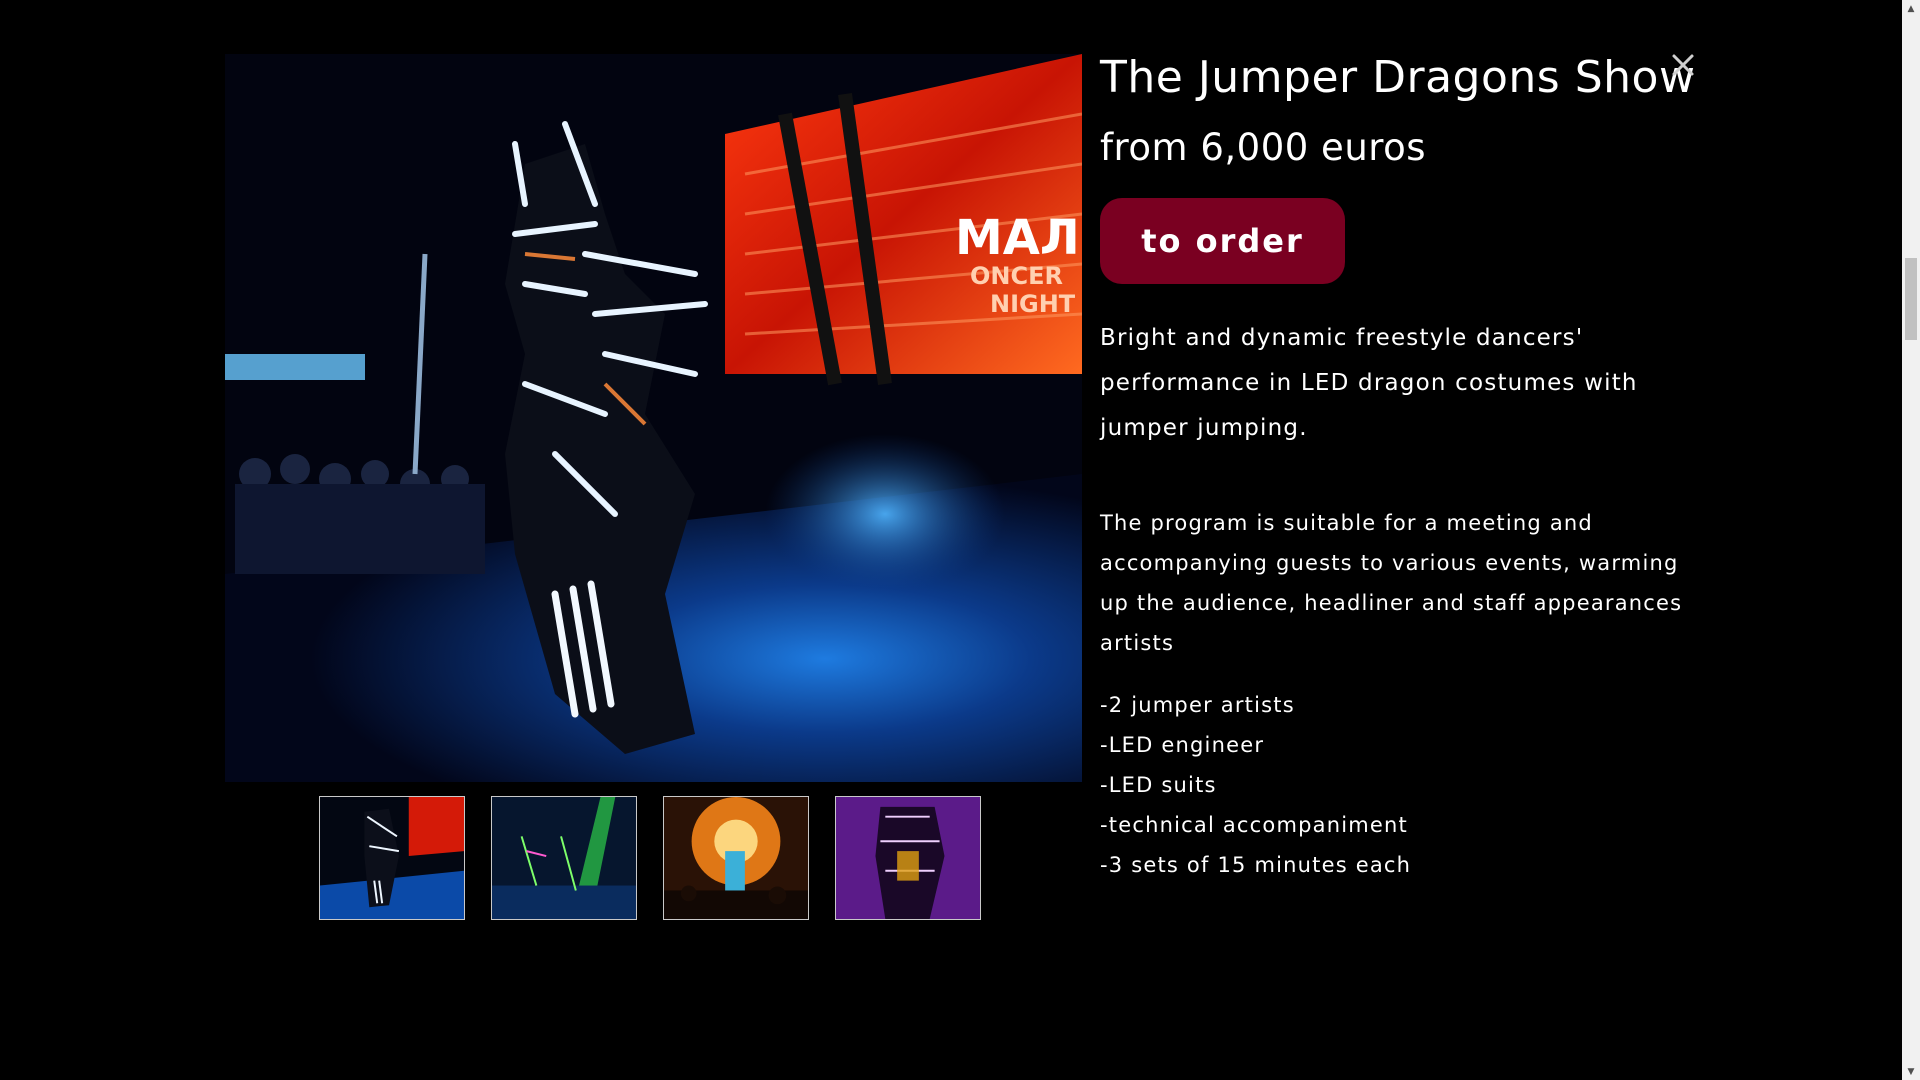 This screenshot has height=1080, width=1920. What do you see at coordinates (1256, 865) in the screenshot?
I see `feature-item: -3 sets of 15 minutes each` at bounding box center [1256, 865].